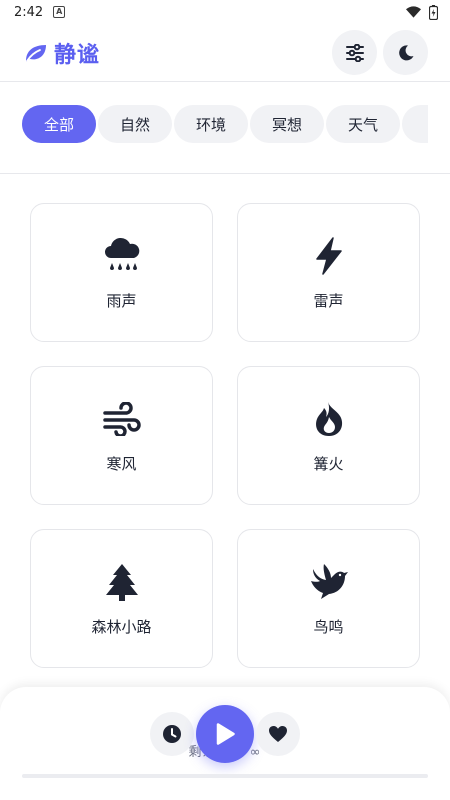 The height and width of the screenshot is (800, 450). I want to click on player-bar: 剩余时间 ∞, so click(225, 743).